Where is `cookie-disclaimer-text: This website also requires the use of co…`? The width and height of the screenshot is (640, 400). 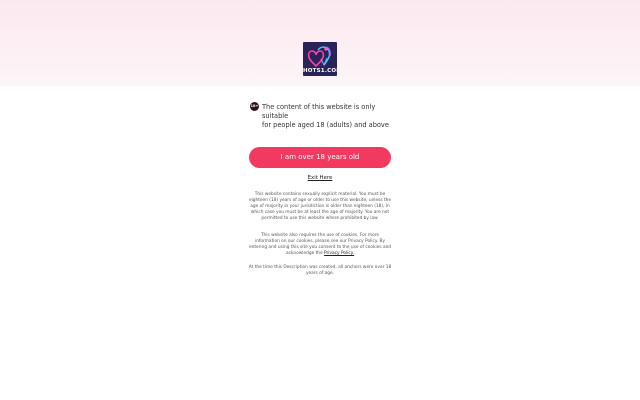
cookie-disclaimer-text: This website also requires the use of co… is located at coordinates (320, 244).